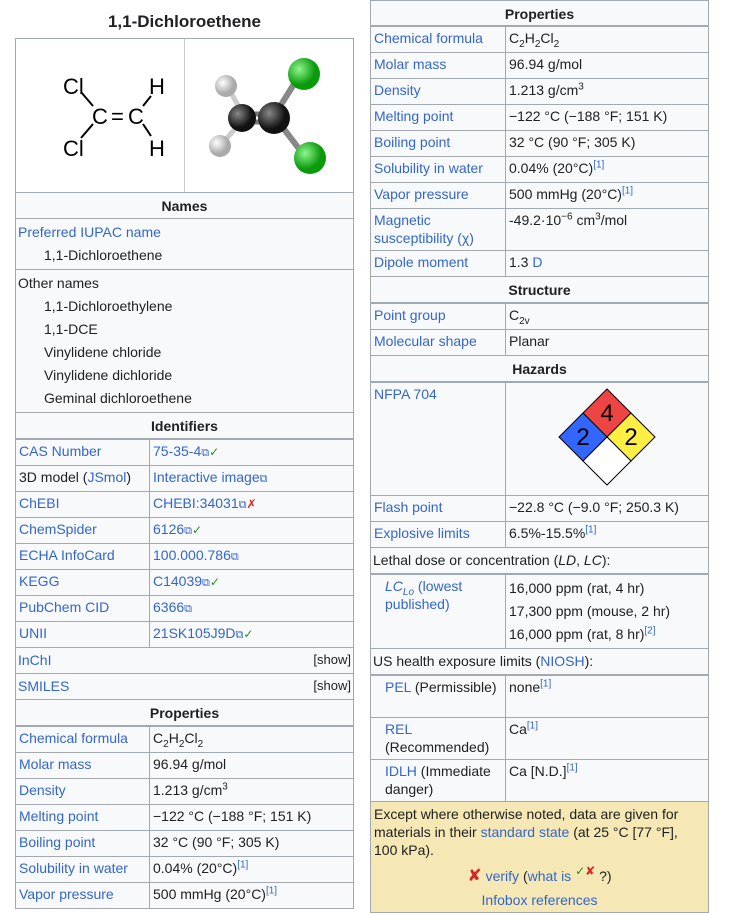 The height and width of the screenshot is (913, 731). I want to click on echa-value-link: 100.000.786, so click(192, 555).